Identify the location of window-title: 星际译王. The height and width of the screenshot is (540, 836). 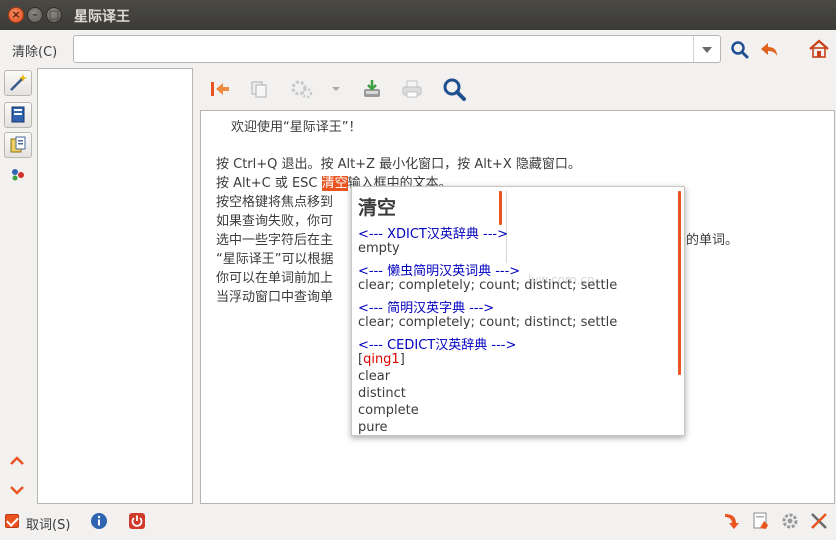
(102, 17).